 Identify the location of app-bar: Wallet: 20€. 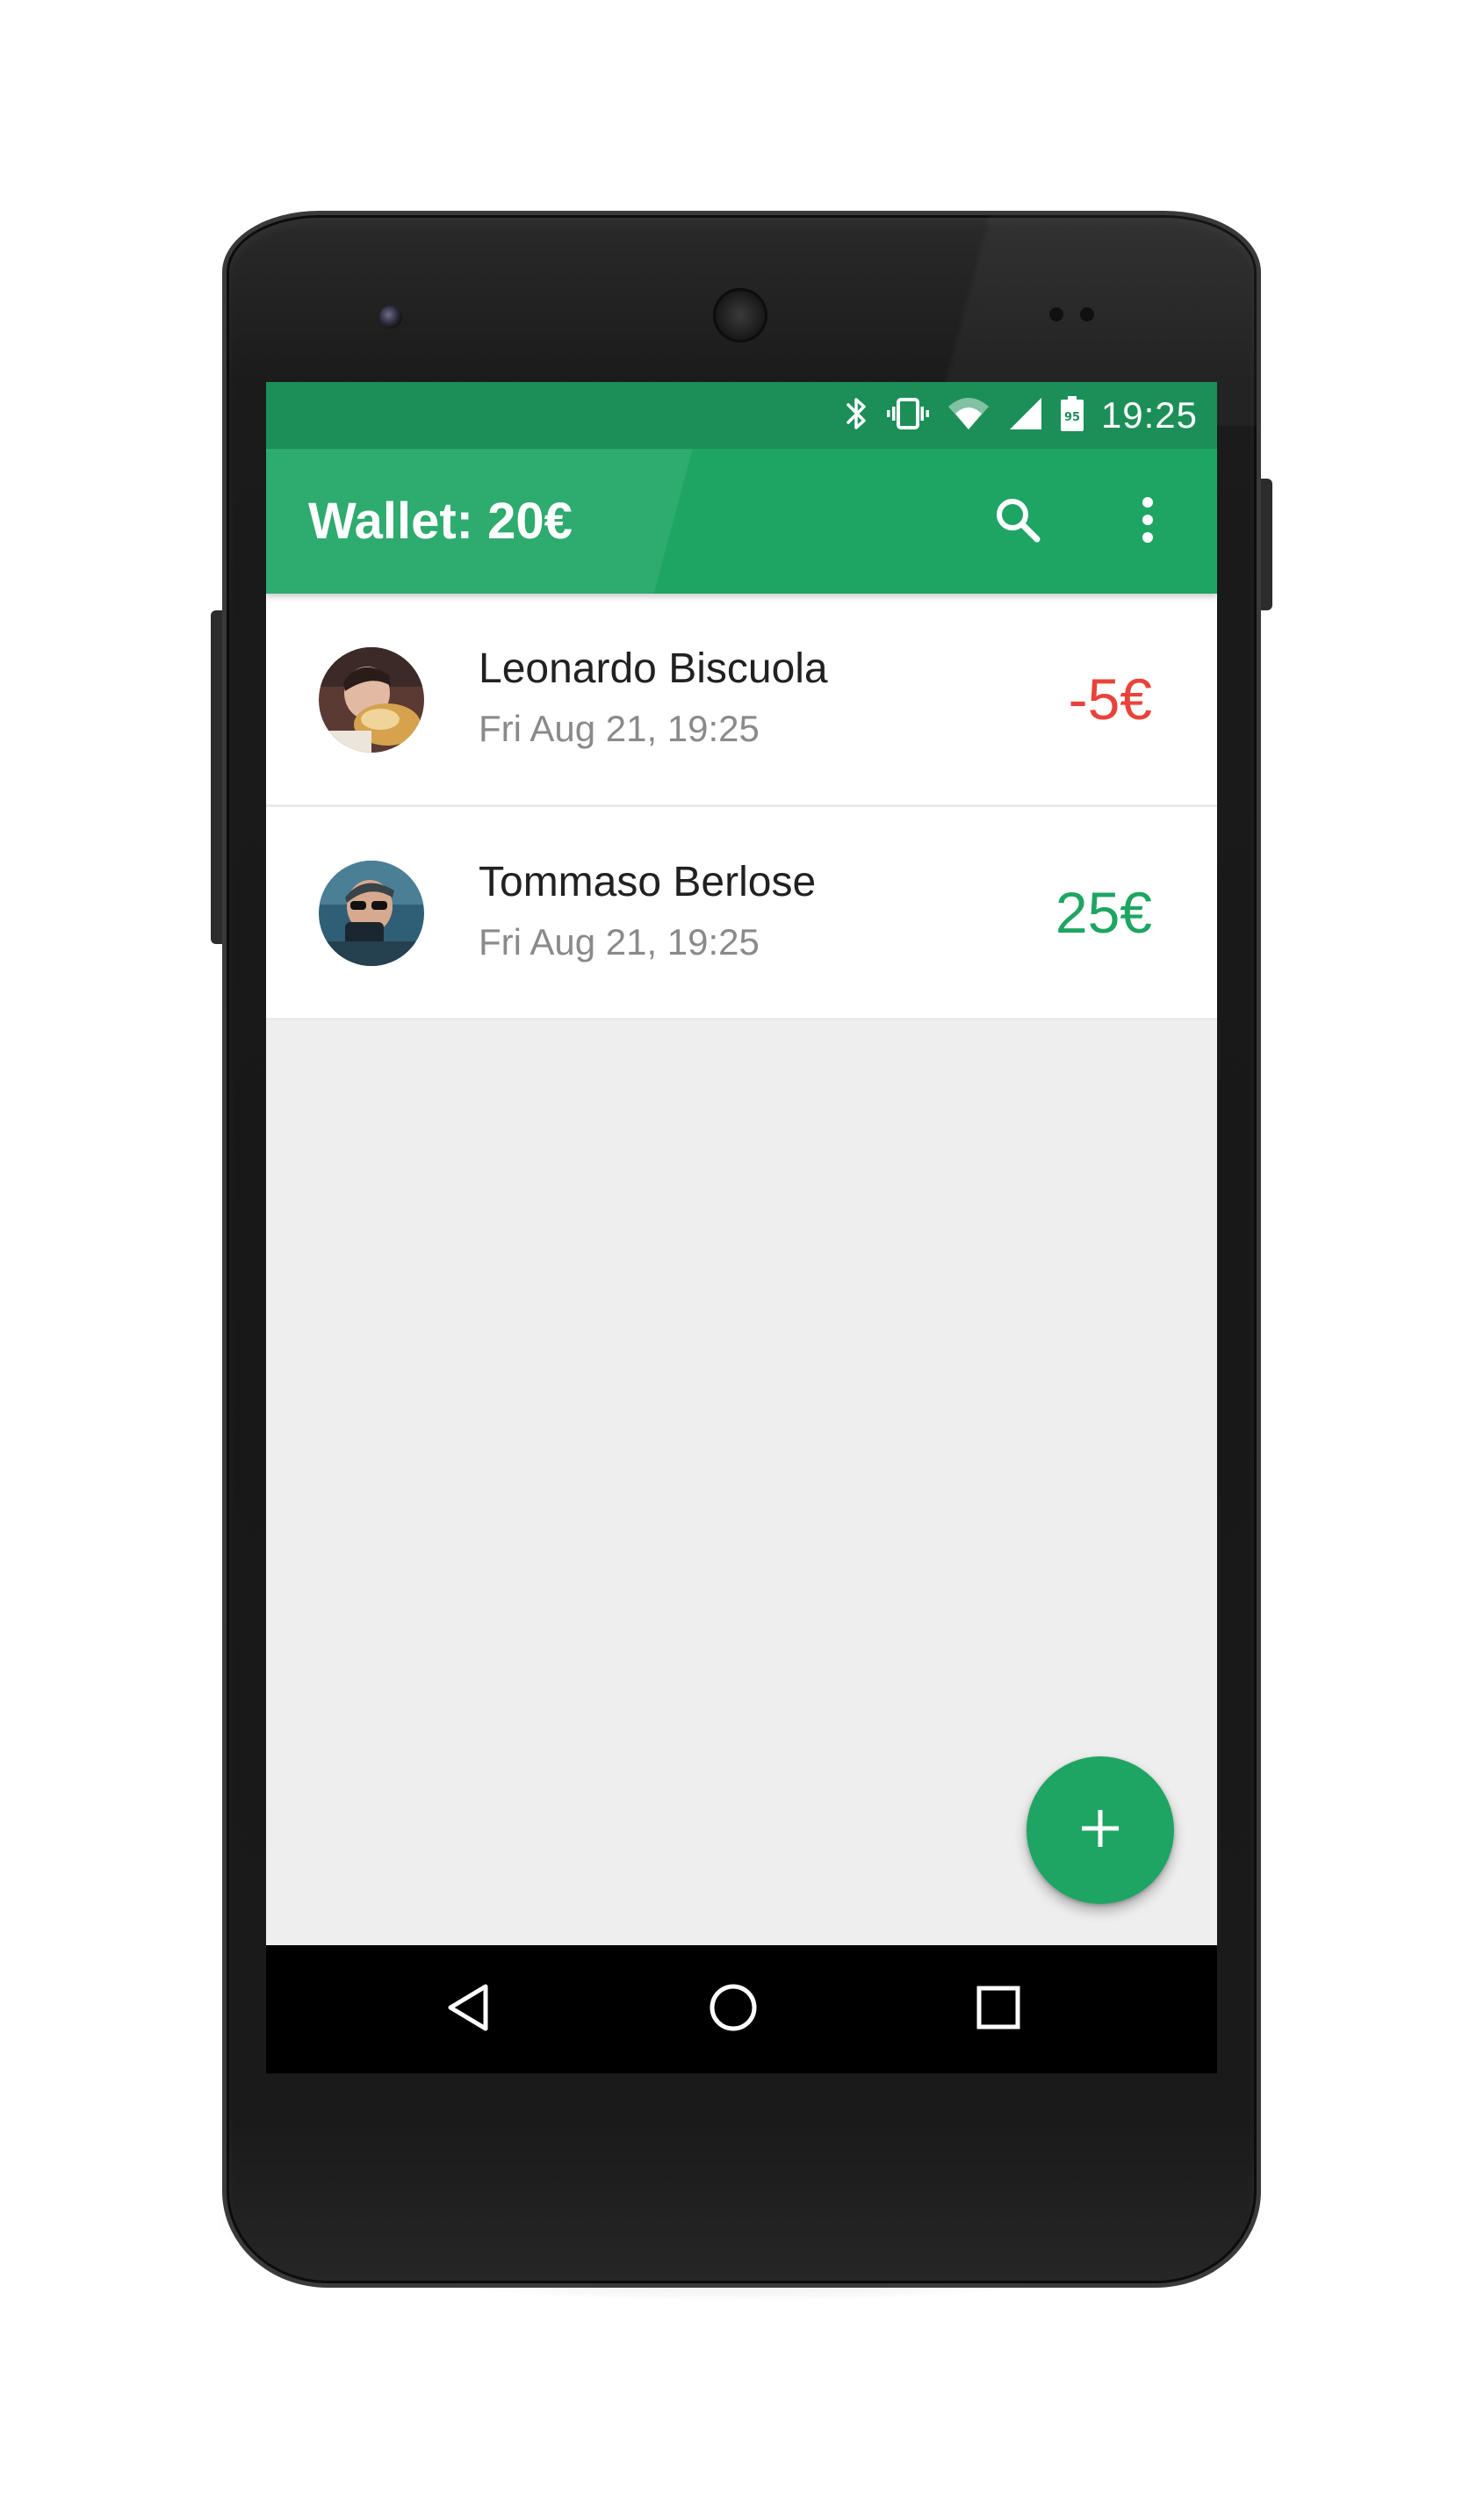
(741, 521).